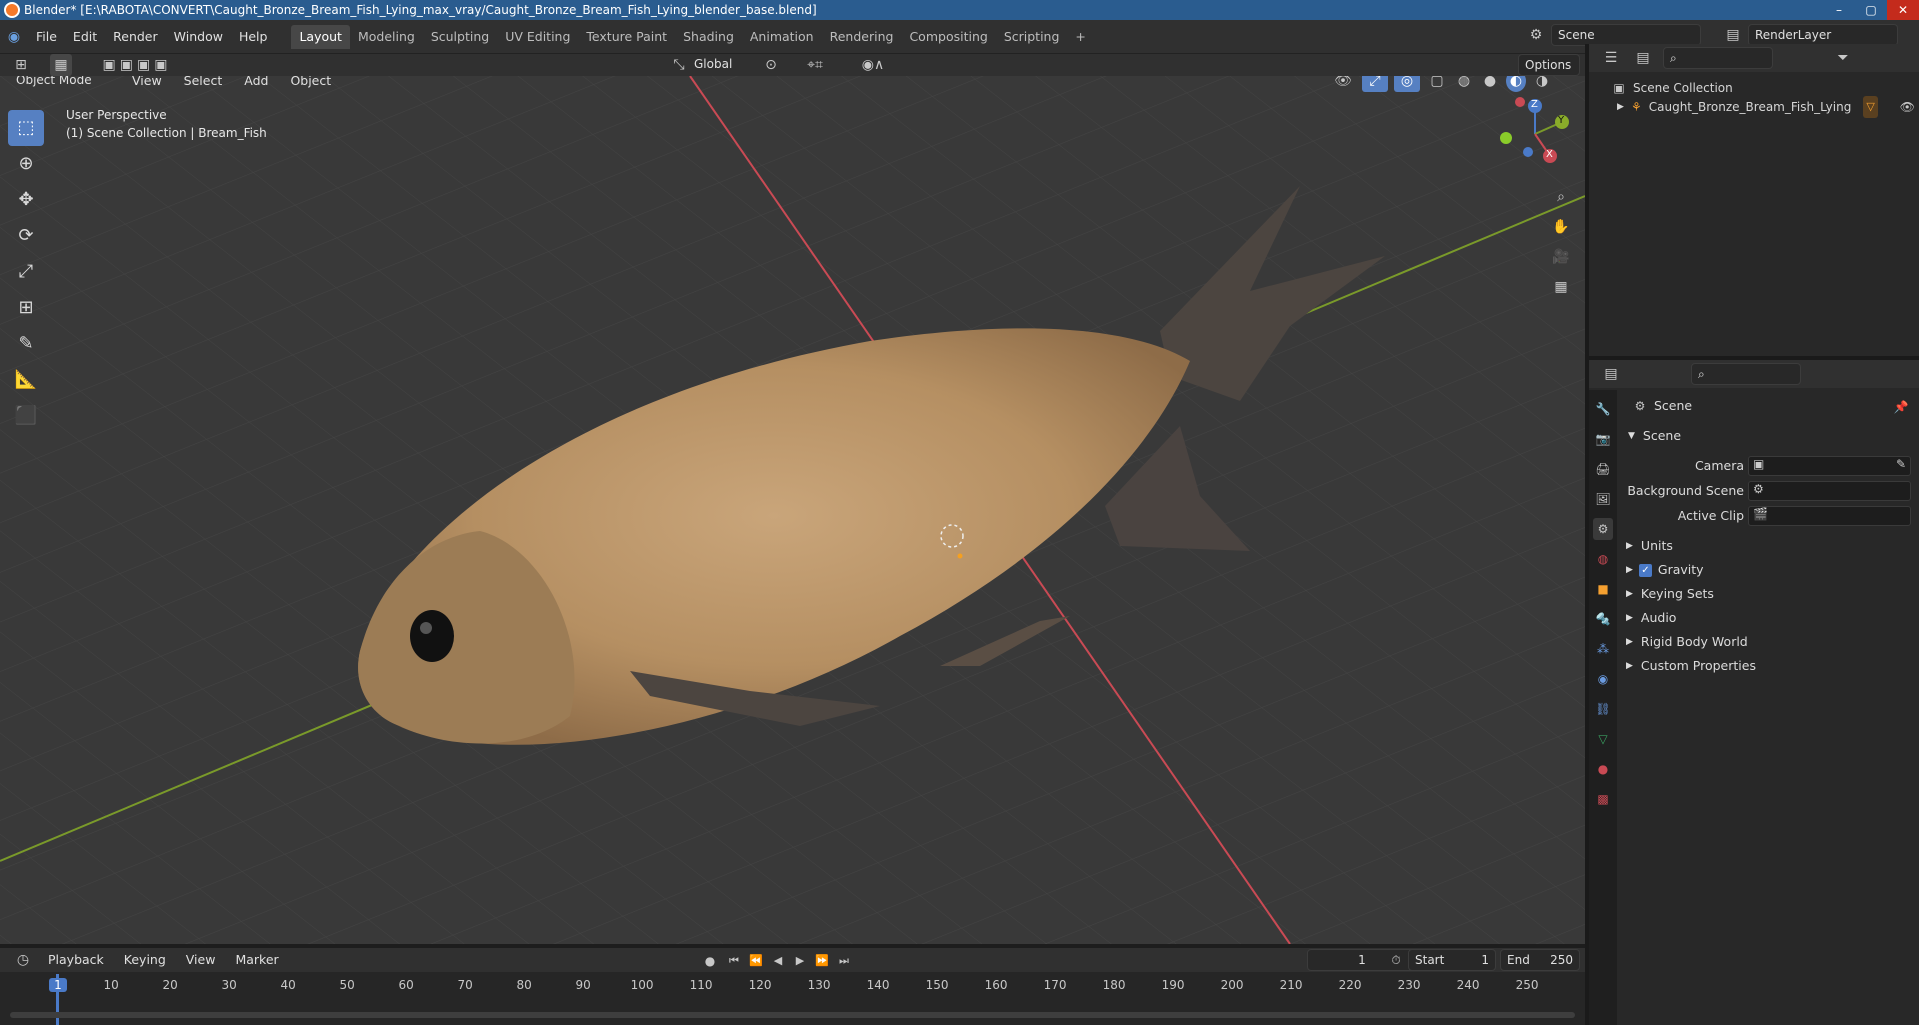 This screenshot has width=1919, height=1025. I want to click on snap-icon: ⌖⌗, so click(815, 65).